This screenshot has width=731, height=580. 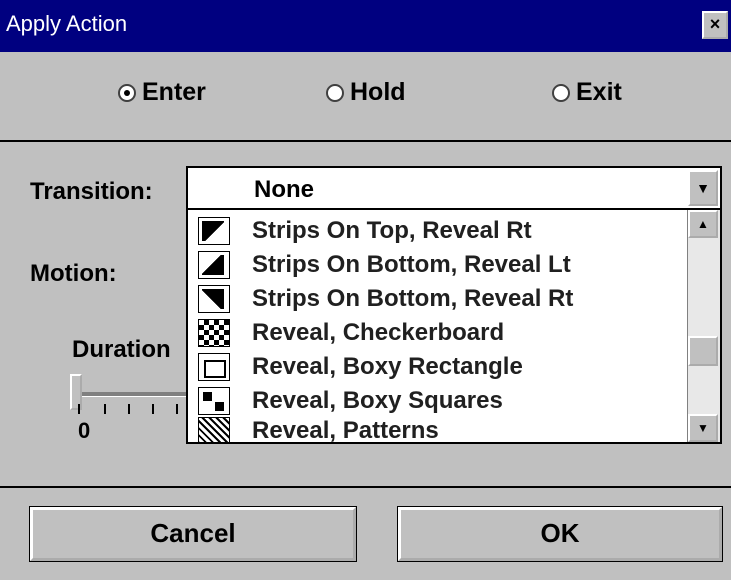 I want to click on list-item: Reveal, Boxy Squares, so click(x=438, y=401).